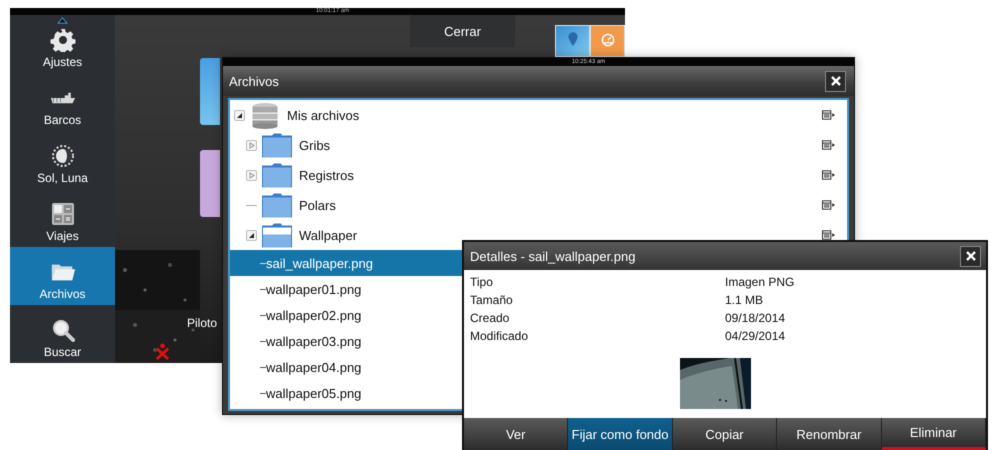 The width and height of the screenshot is (992, 450). What do you see at coordinates (492, 300) in the screenshot?
I see `property-label: Tamaño` at bounding box center [492, 300].